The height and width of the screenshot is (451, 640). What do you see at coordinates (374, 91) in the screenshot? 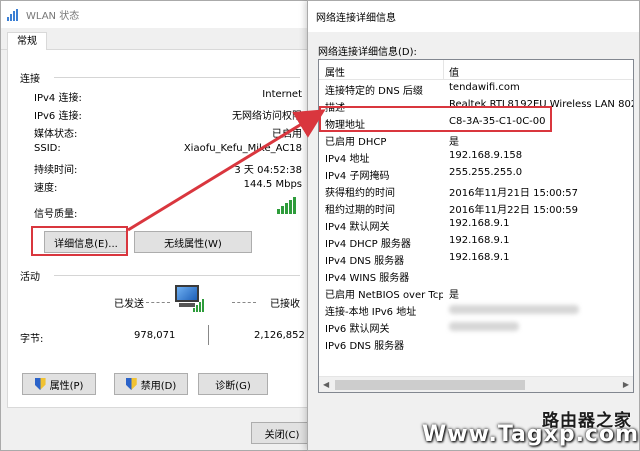
I see `property-cell: 连接特定的 DNS 后缀` at bounding box center [374, 91].